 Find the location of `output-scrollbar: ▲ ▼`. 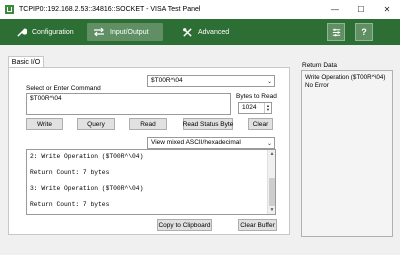

output-scrollbar: ▲ ▼ is located at coordinates (271, 182).